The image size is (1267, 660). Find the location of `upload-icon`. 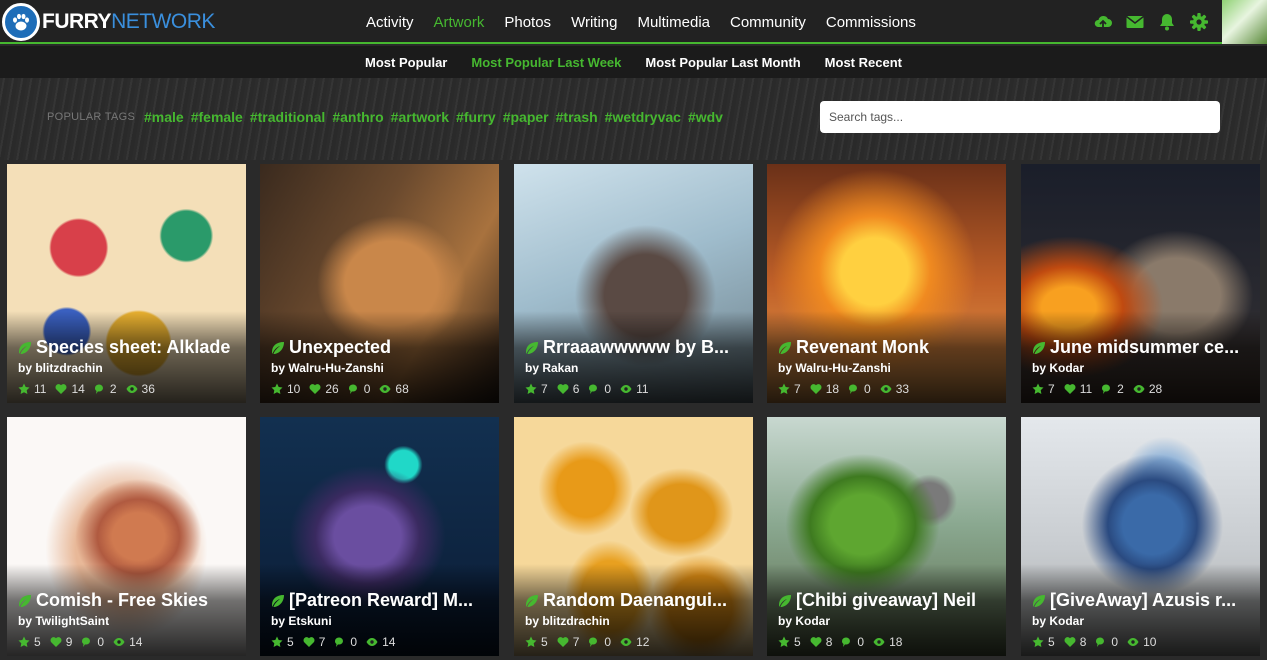

upload-icon is located at coordinates (1103, 22).